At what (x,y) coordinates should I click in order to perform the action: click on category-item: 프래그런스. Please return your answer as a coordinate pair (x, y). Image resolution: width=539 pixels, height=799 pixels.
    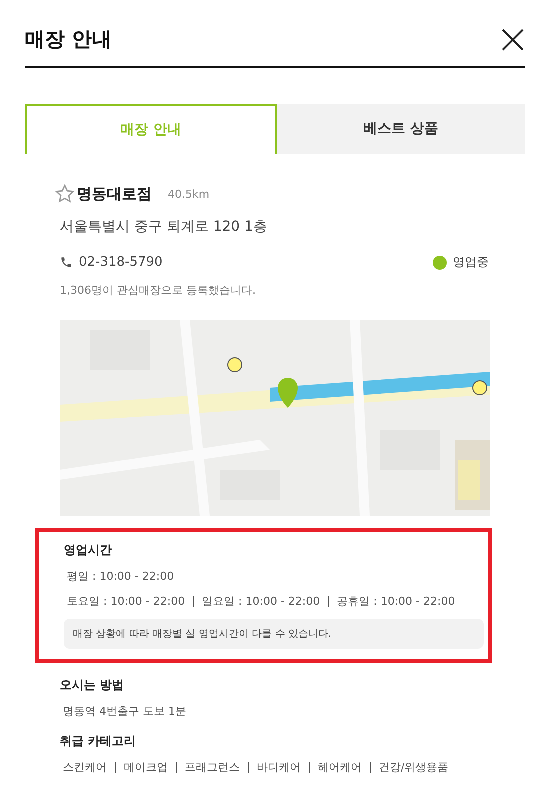
    Looking at the image, I should click on (212, 767).